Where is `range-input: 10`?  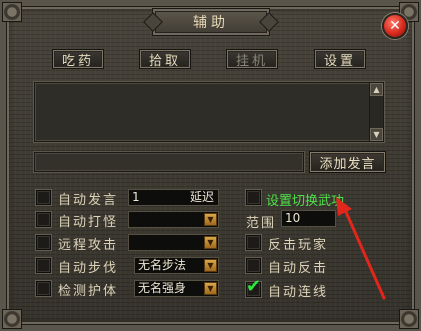 range-input: 10 is located at coordinates (308, 218).